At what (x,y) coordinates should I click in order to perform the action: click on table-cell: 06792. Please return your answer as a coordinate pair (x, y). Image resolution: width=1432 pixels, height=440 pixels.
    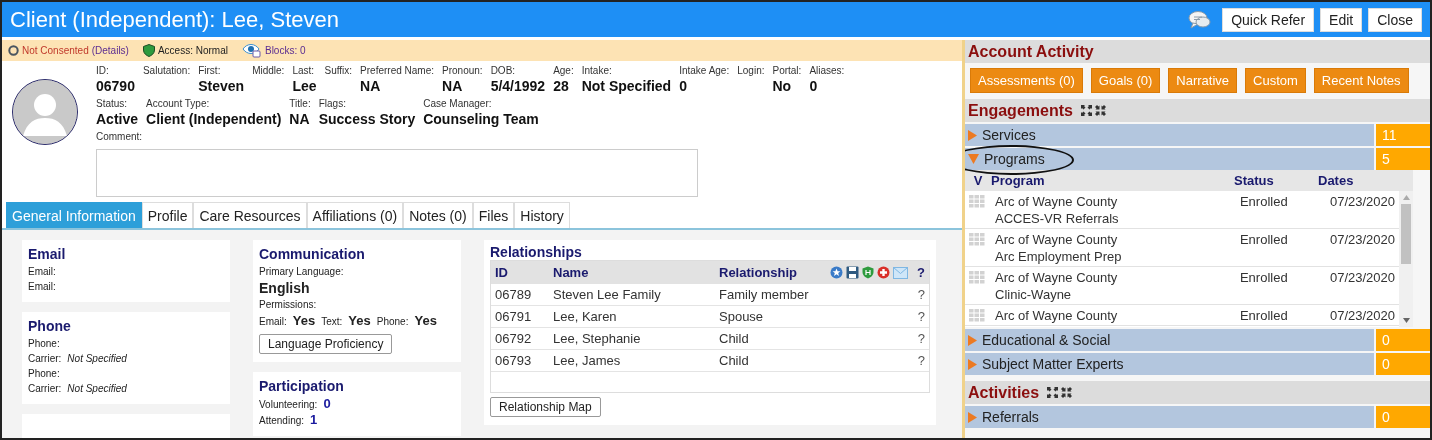
    Looking at the image, I should click on (520, 338).